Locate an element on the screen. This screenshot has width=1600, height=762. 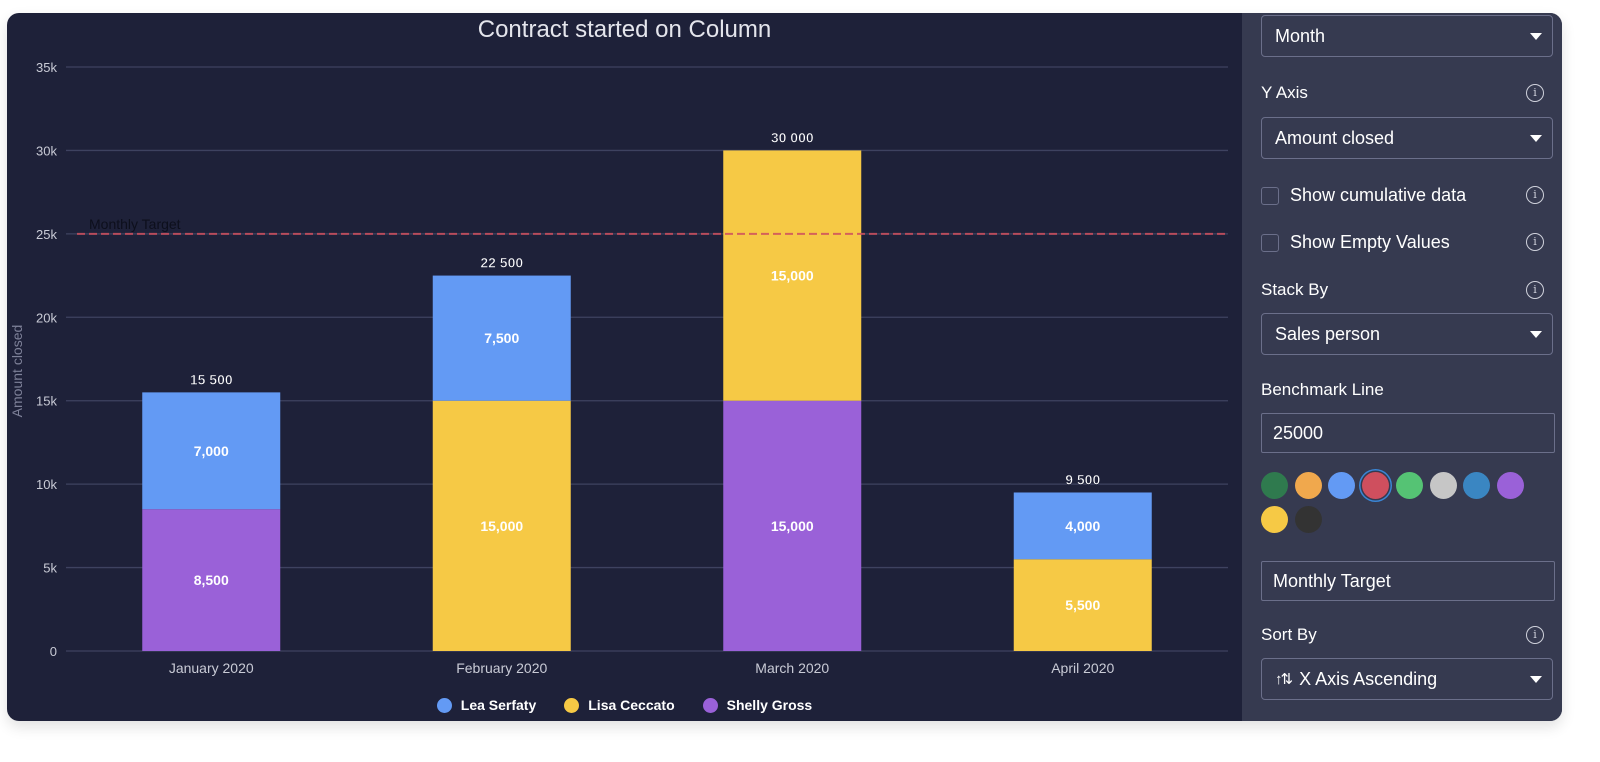
legend-item: Shelly Gross is located at coordinates (757, 705).